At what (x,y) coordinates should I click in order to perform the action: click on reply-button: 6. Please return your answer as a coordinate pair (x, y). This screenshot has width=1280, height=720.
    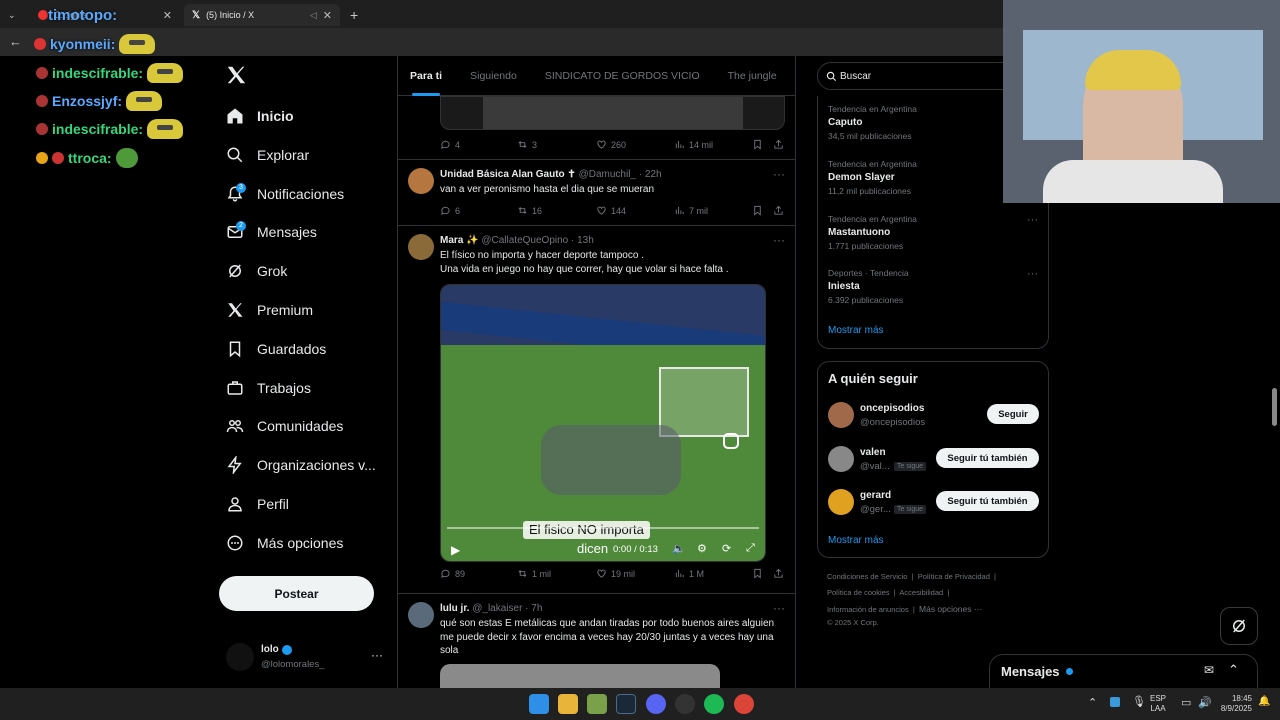
    Looking at the image, I should click on (450, 210).